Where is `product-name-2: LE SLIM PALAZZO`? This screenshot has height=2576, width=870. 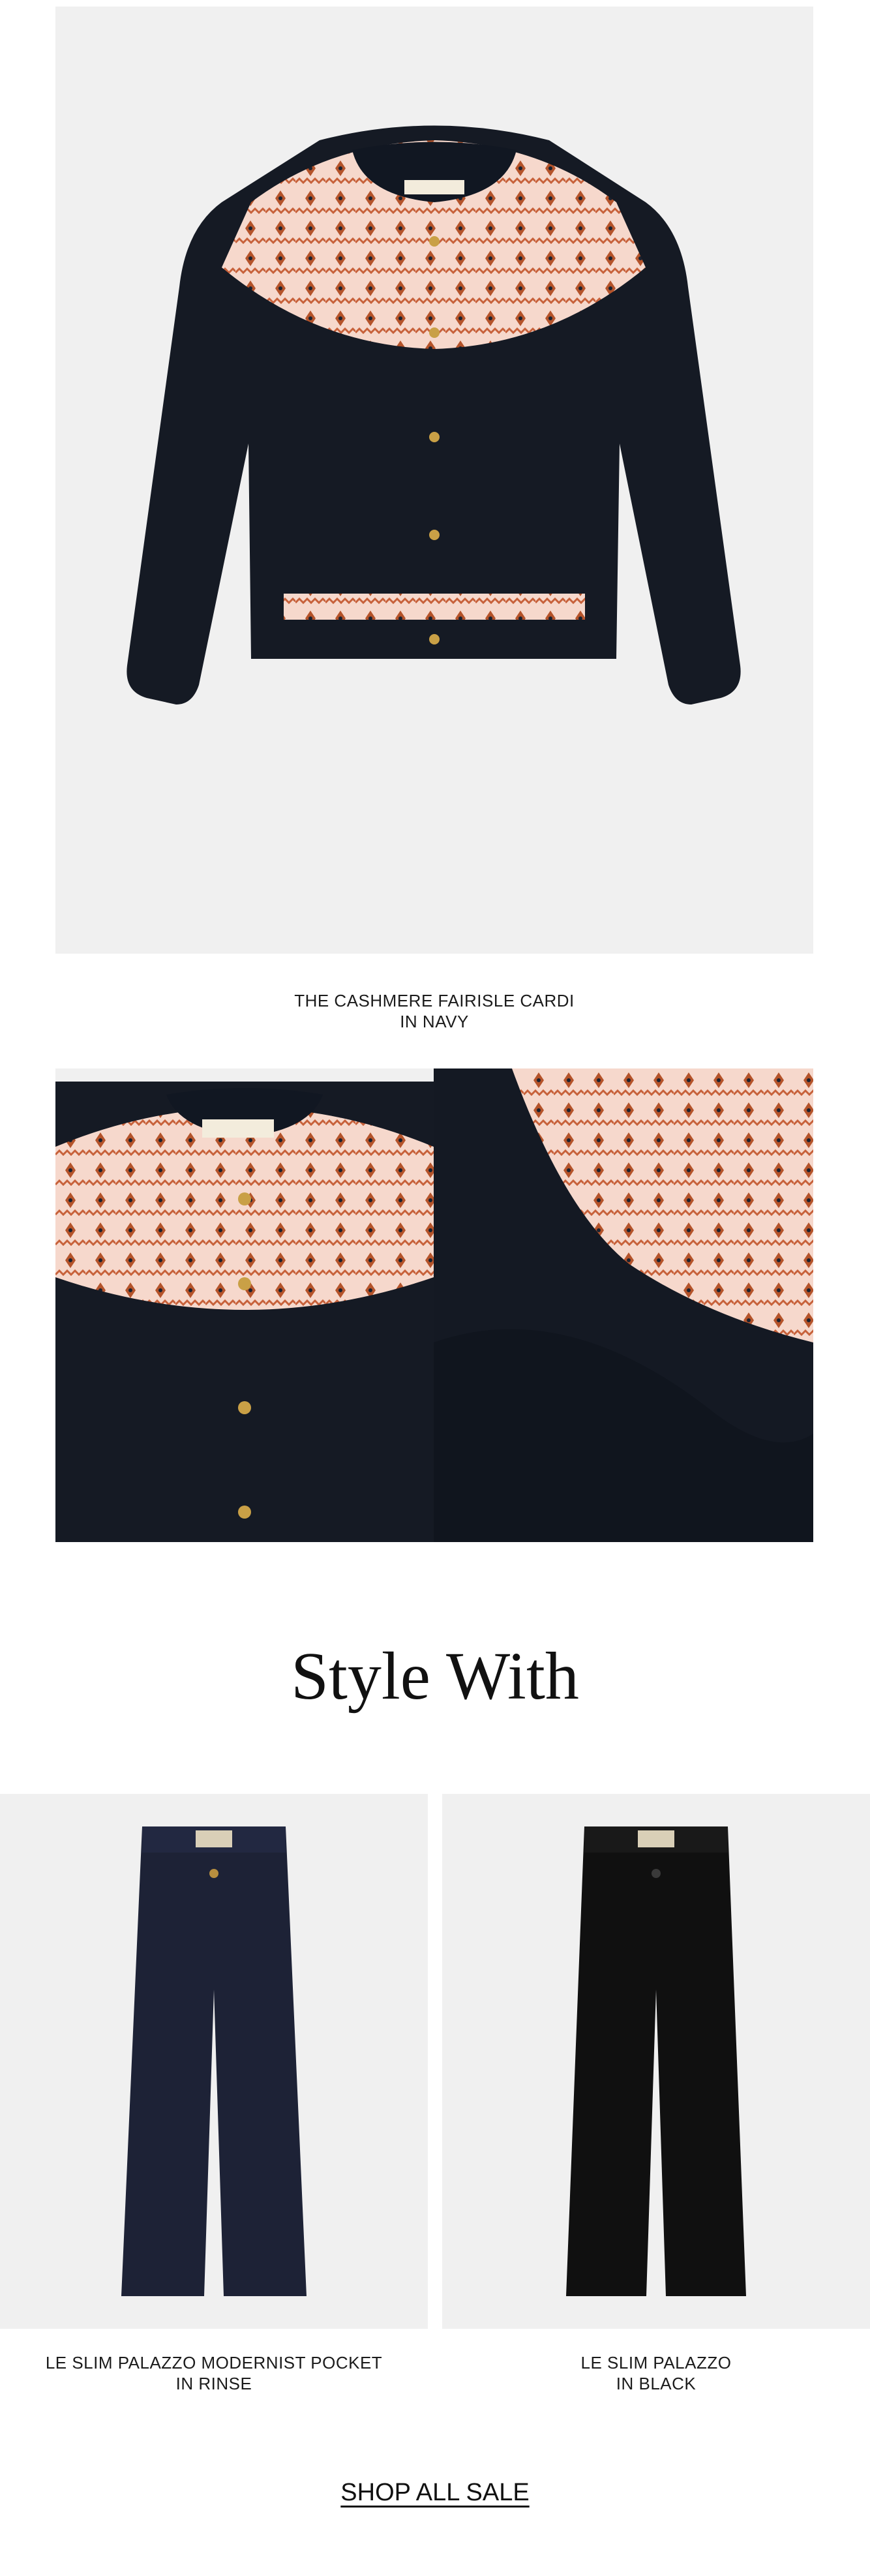 product-name-2: LE SLIM PALAZZO is located at coordinates (656, 2363).